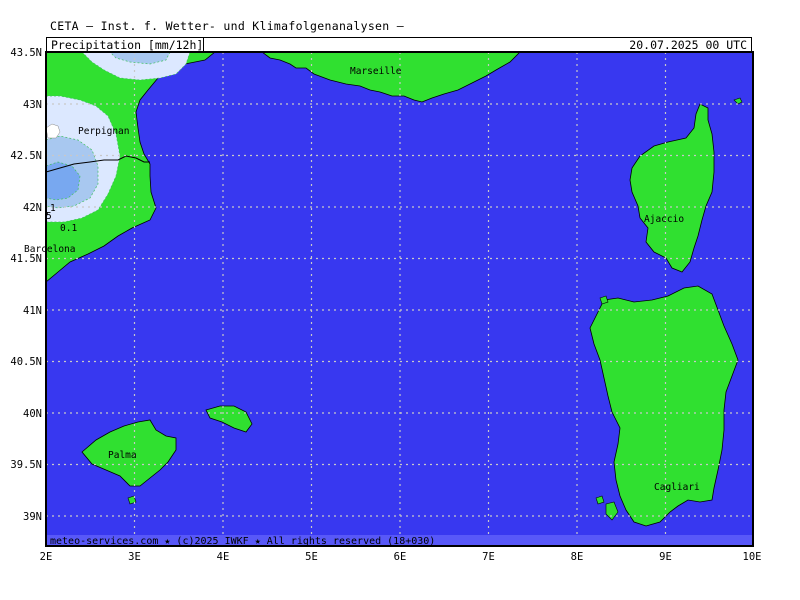  What do you see at coordinates (103, 131) in the screenshot?
I see `city-label-perpignan: Perpignan` at bounding box center [103, 131].